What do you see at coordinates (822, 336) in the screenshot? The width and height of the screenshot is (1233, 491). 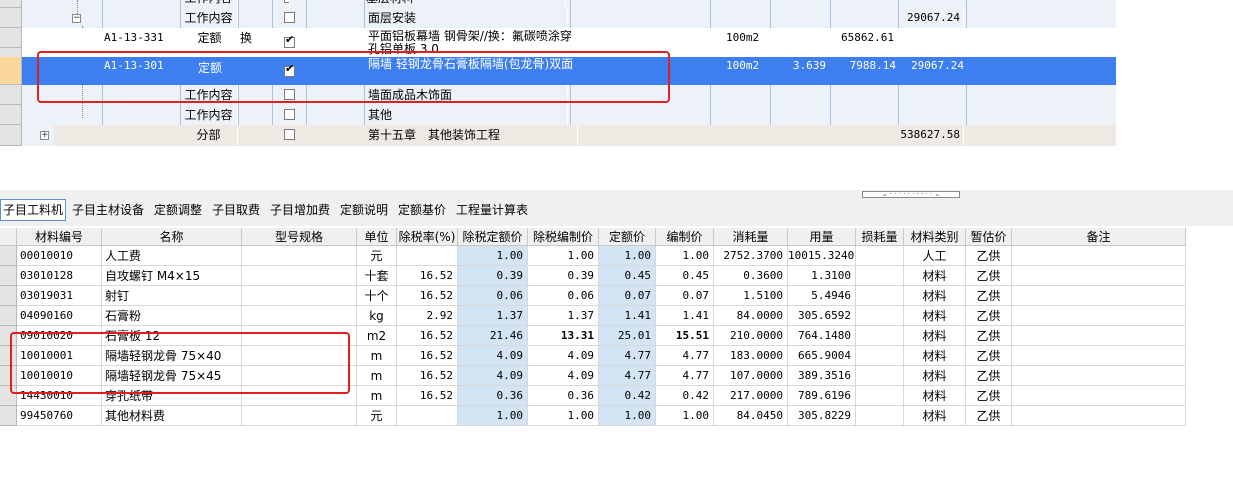 I see `cell-usage: 764.1480` at bounding box center [822, 336].